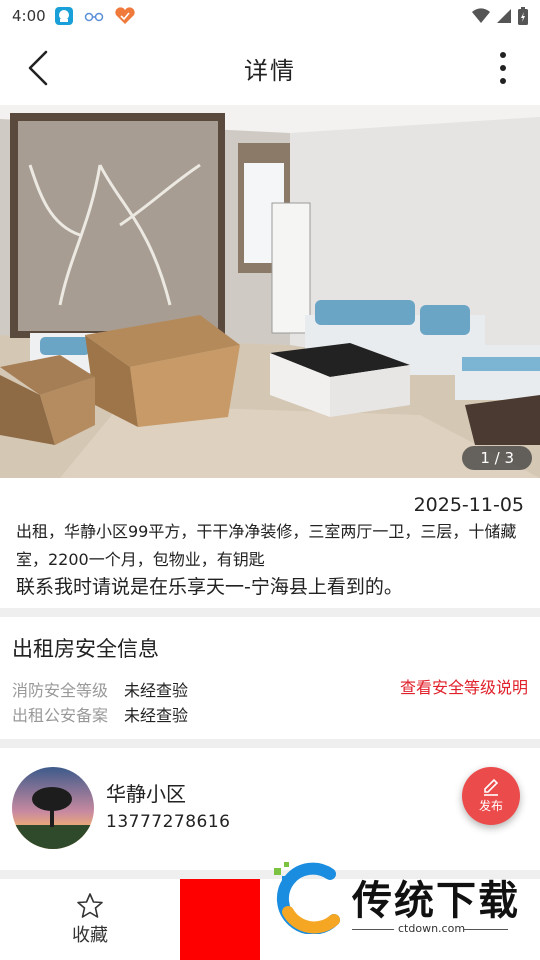 This screenshot has height=960, width=540. What do you see at coordinates (373, 929) in the screenshot?
I see `watermark-rule-left` at bounding box center [373, 929].